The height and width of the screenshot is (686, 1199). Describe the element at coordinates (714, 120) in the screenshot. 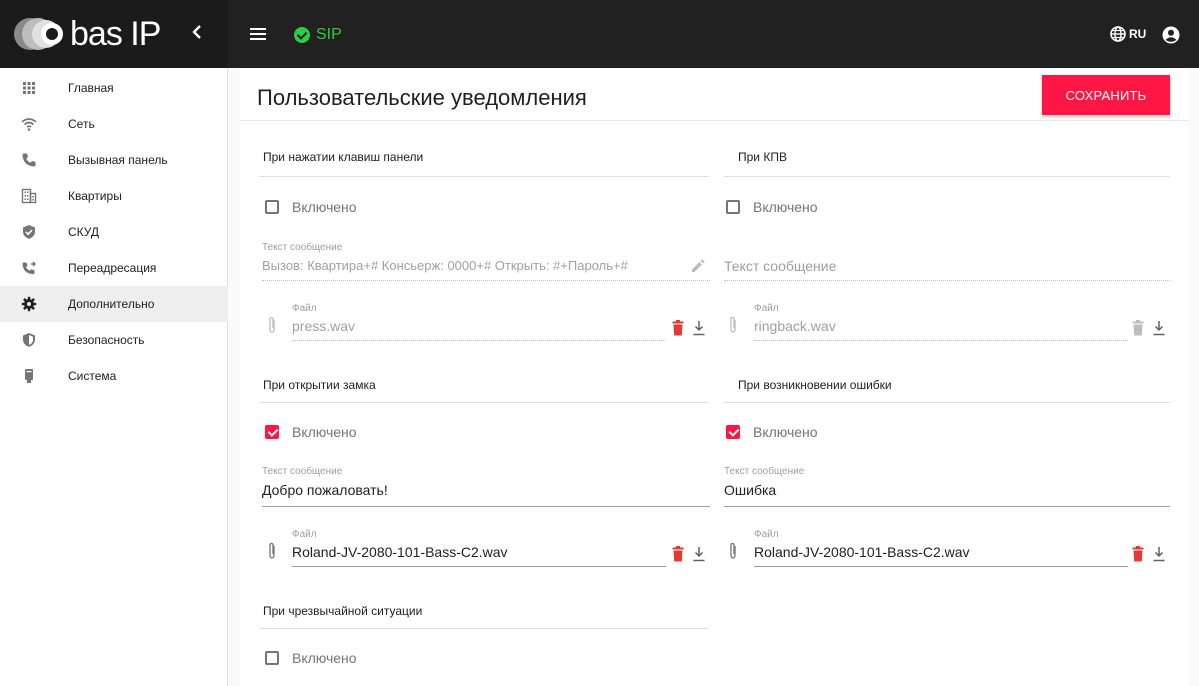

I see `title-divider` at that location.